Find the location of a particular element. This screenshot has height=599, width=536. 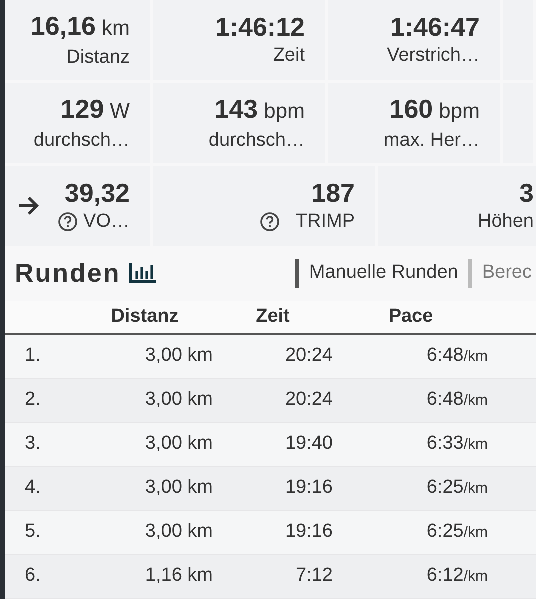

column-header: Distanz is located at coordinates (145, 316).